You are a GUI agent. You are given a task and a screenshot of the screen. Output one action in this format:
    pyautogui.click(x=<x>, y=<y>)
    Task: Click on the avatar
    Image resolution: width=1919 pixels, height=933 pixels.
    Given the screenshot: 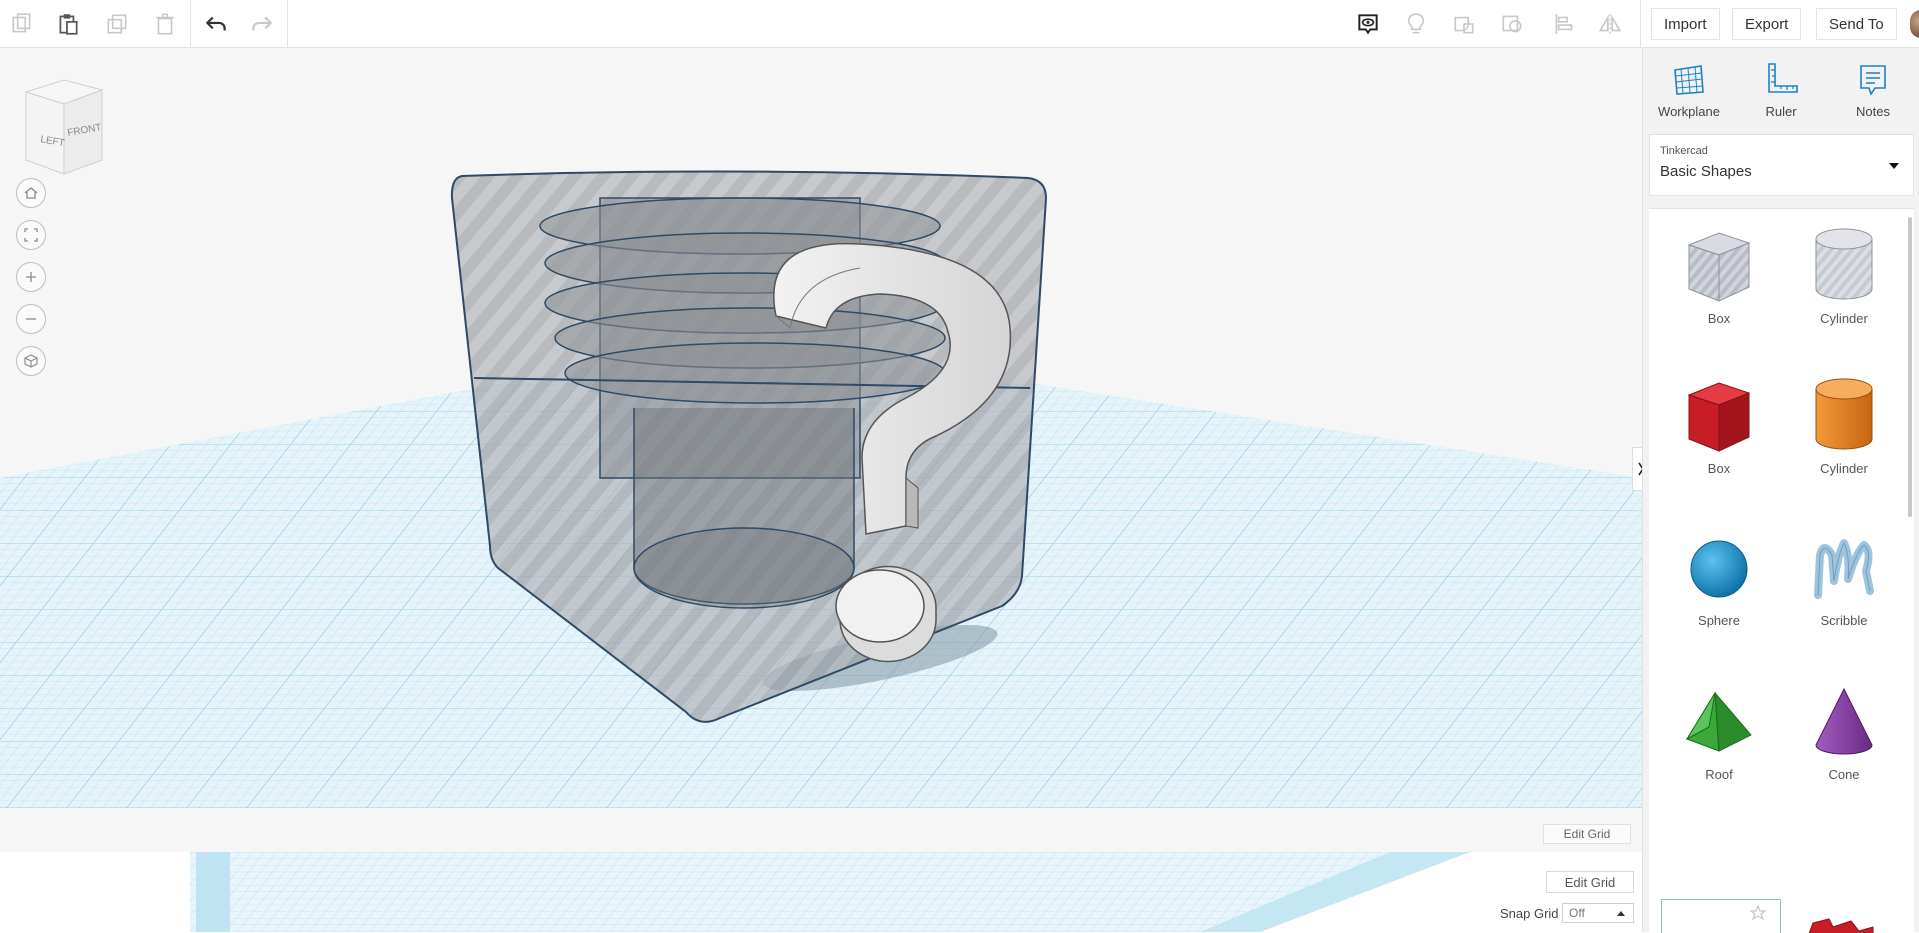 What is the action you would take?
    pyautogui.click(x=1914, y=24)
    